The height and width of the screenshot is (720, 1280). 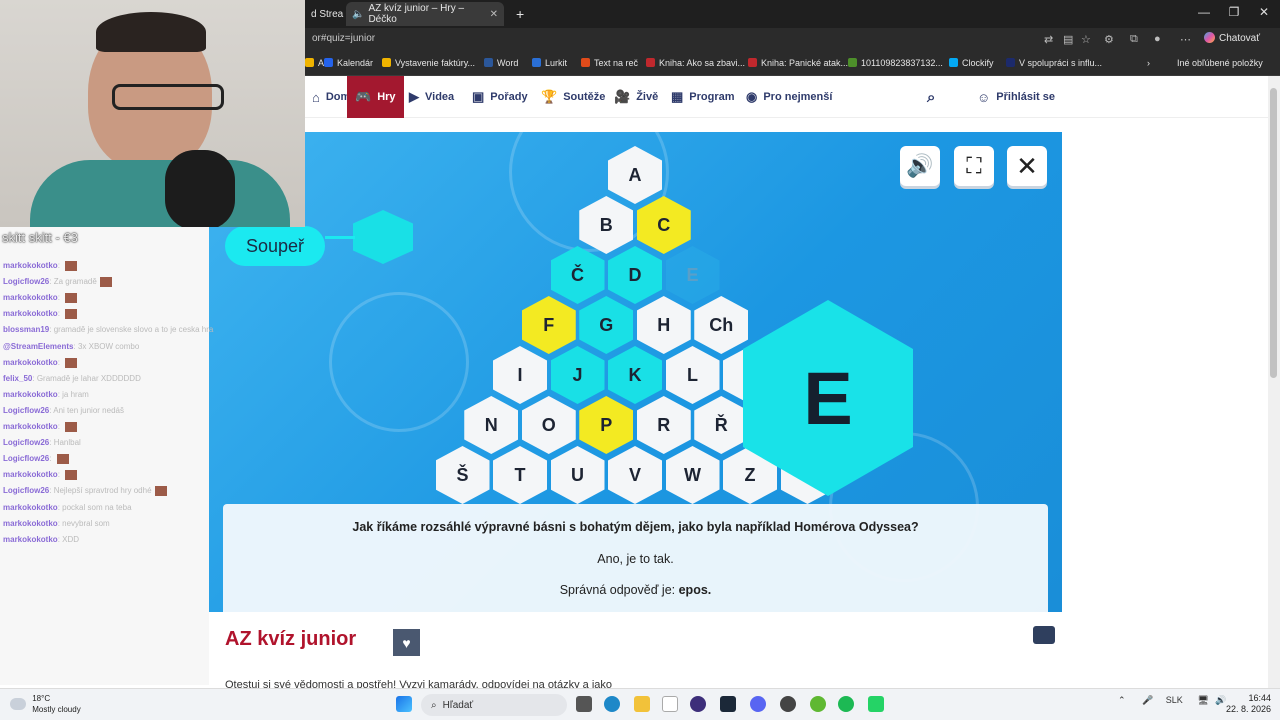 I want to click on letter-hex: G, so click(x=606, y=325).